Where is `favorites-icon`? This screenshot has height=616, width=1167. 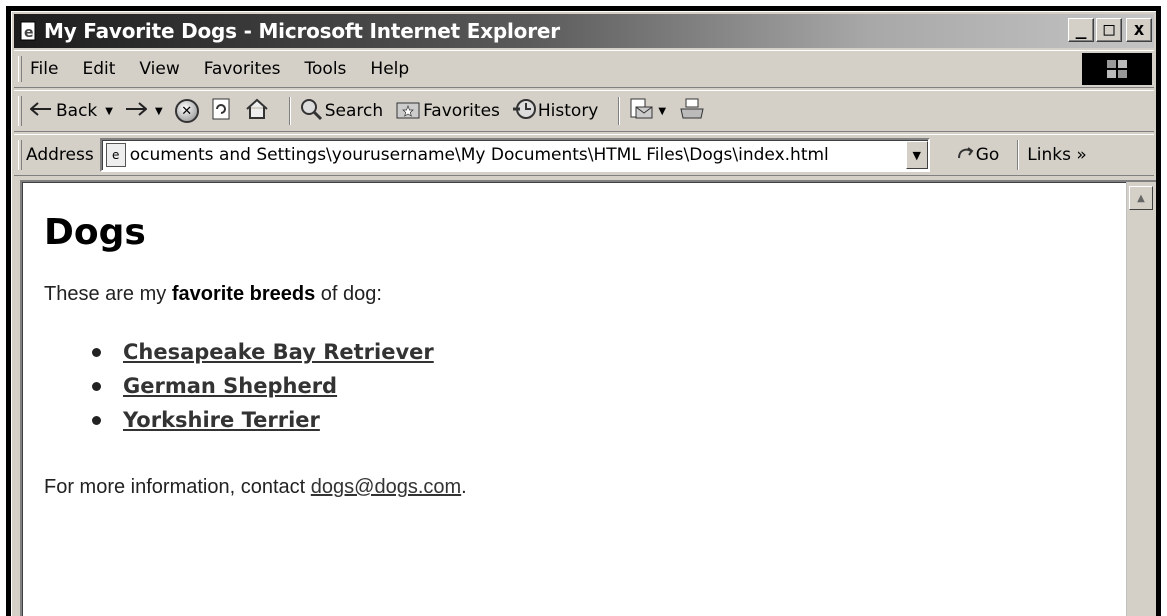 favorites-icon is located at coordinates (408, 111).